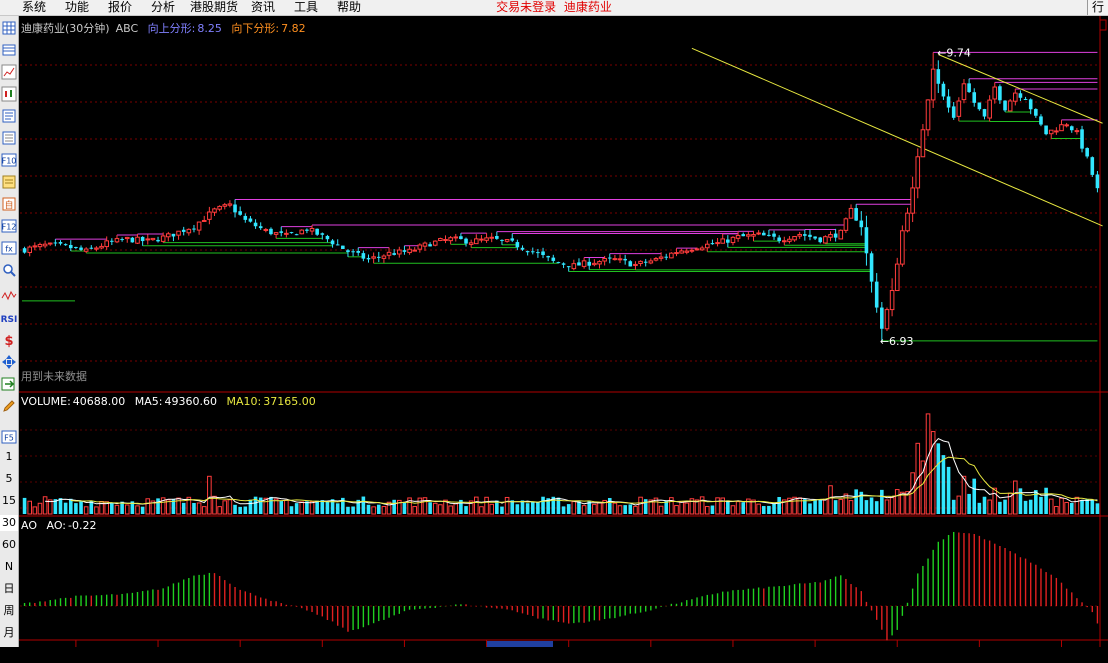  Describe the element at coordinates (9, 437) in the screenshot. I see `f5-icon: F5` at that location.